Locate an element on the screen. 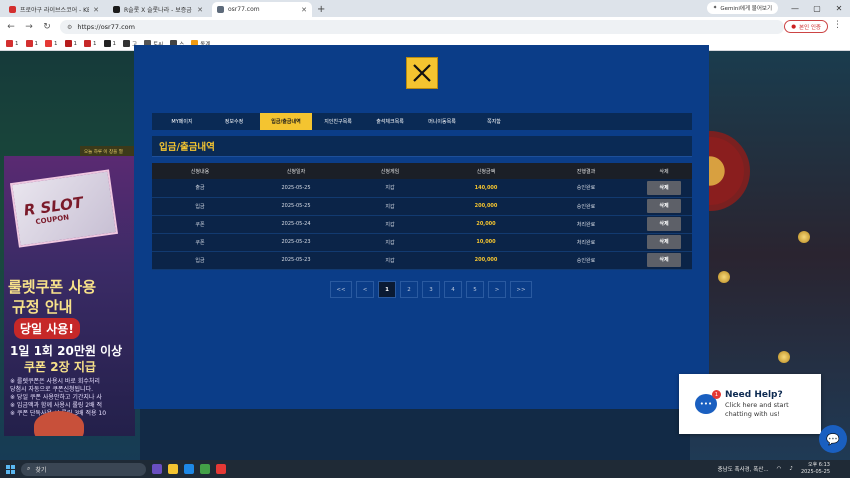  back-icon: ← is located at coordinates (11, 27).